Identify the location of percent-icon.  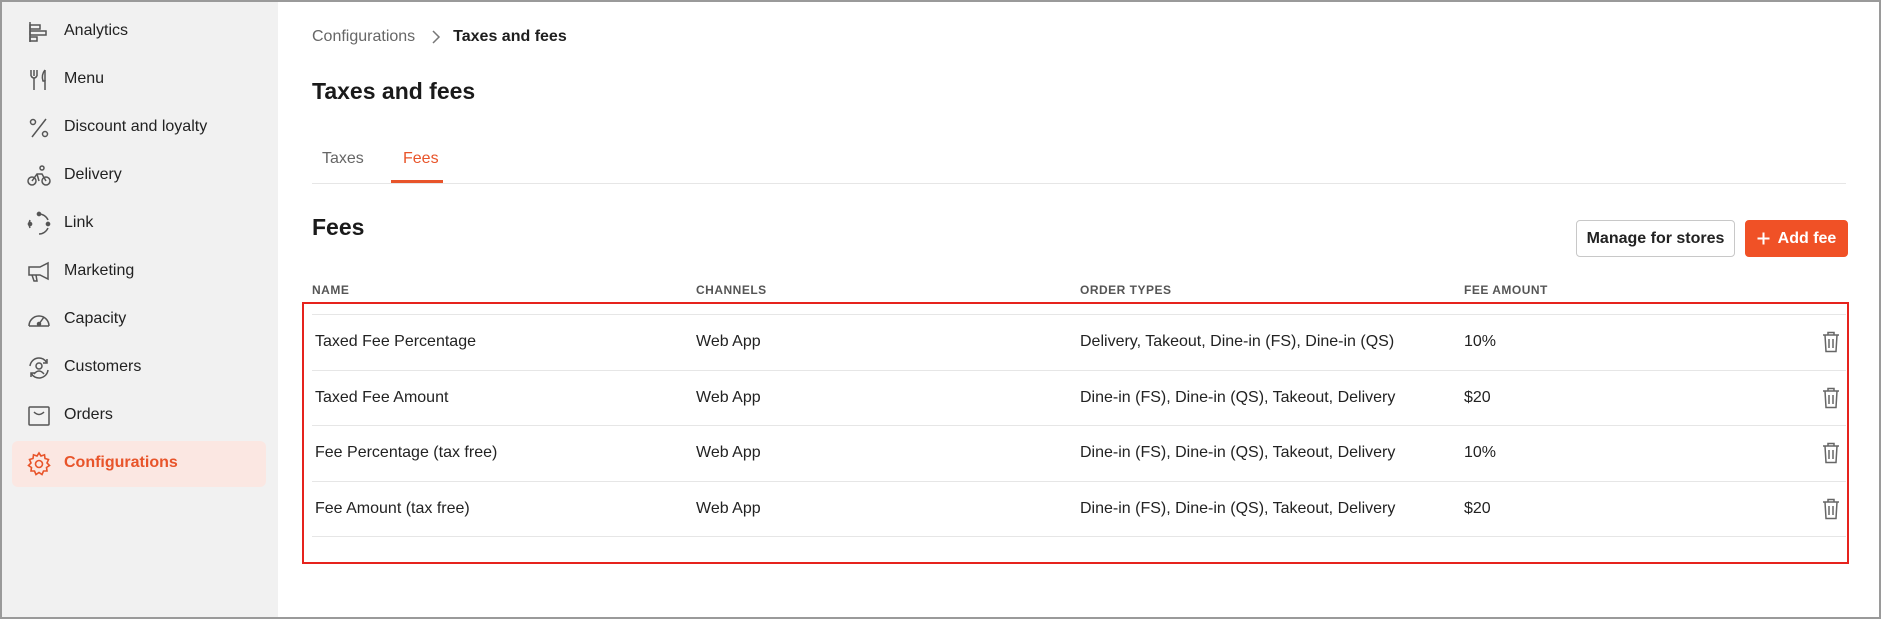
(39, 128).